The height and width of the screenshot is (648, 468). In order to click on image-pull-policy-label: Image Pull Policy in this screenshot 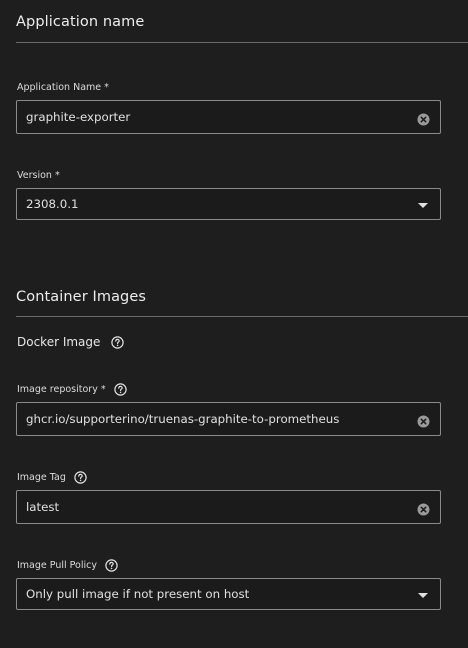, I will do `click(67, 565)`.